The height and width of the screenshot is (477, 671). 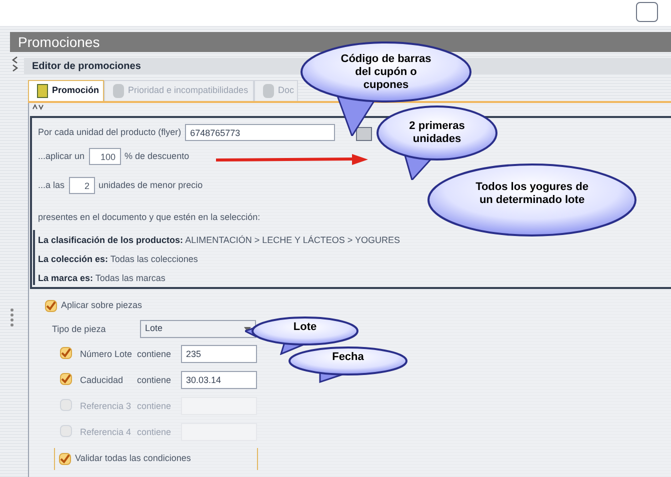 What do you see at coordinates (15, 64) in the screenshot?
I see `collapse-icon` at bounding box center [15, 64].